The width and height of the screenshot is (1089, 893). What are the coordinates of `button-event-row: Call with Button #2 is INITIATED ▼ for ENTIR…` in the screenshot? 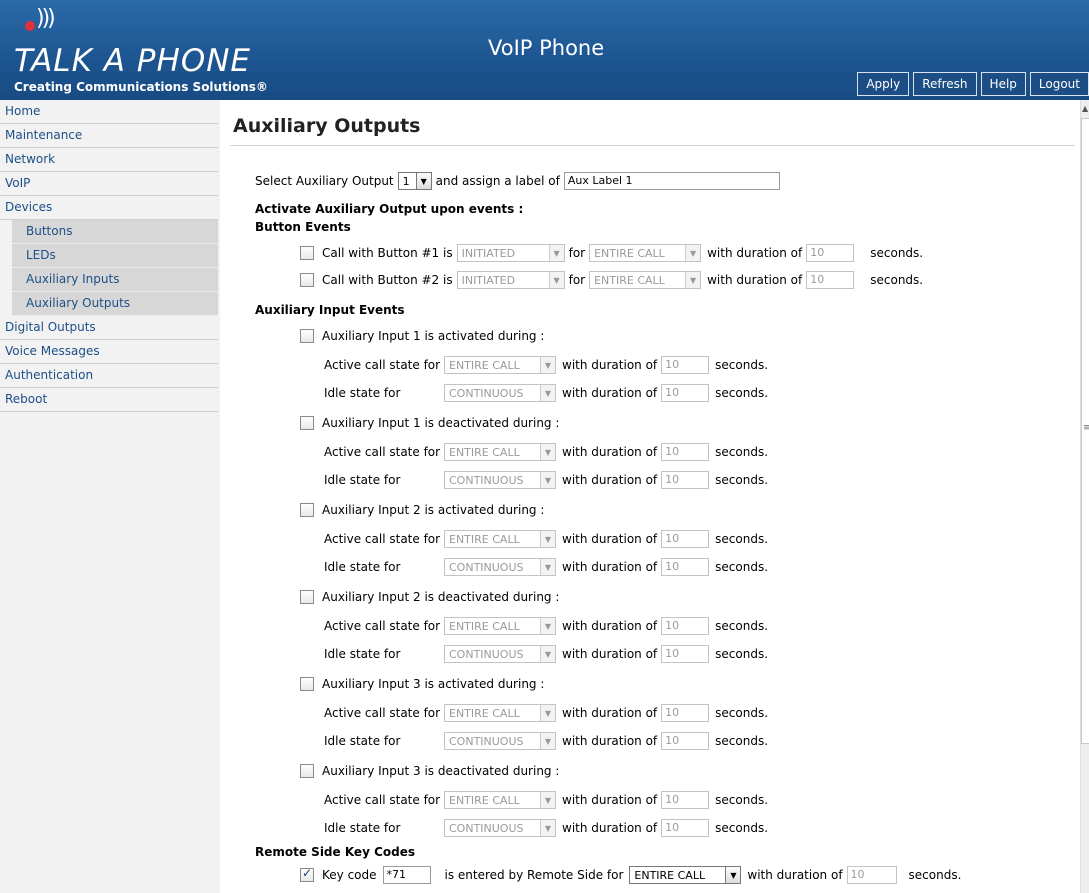 It's located at (611, 280).